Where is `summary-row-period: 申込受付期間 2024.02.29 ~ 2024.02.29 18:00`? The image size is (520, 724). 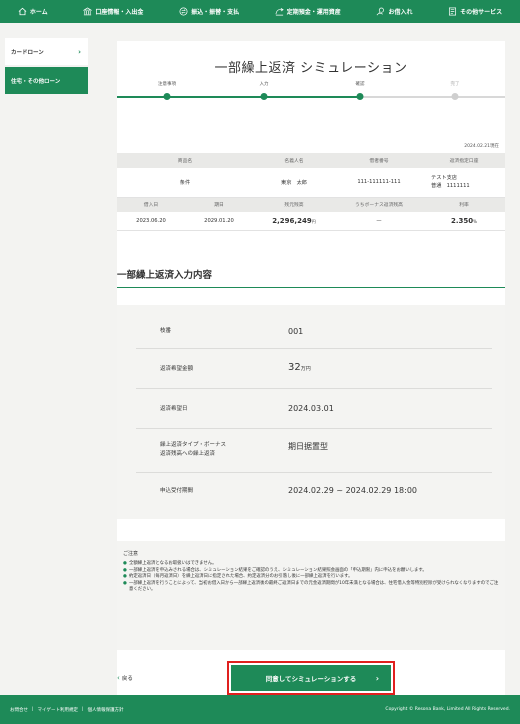 summary-row-period: 申込受付期間 2024.02.29 ~ 2024.02.29 18:00 is located at coordinates (314, 493).